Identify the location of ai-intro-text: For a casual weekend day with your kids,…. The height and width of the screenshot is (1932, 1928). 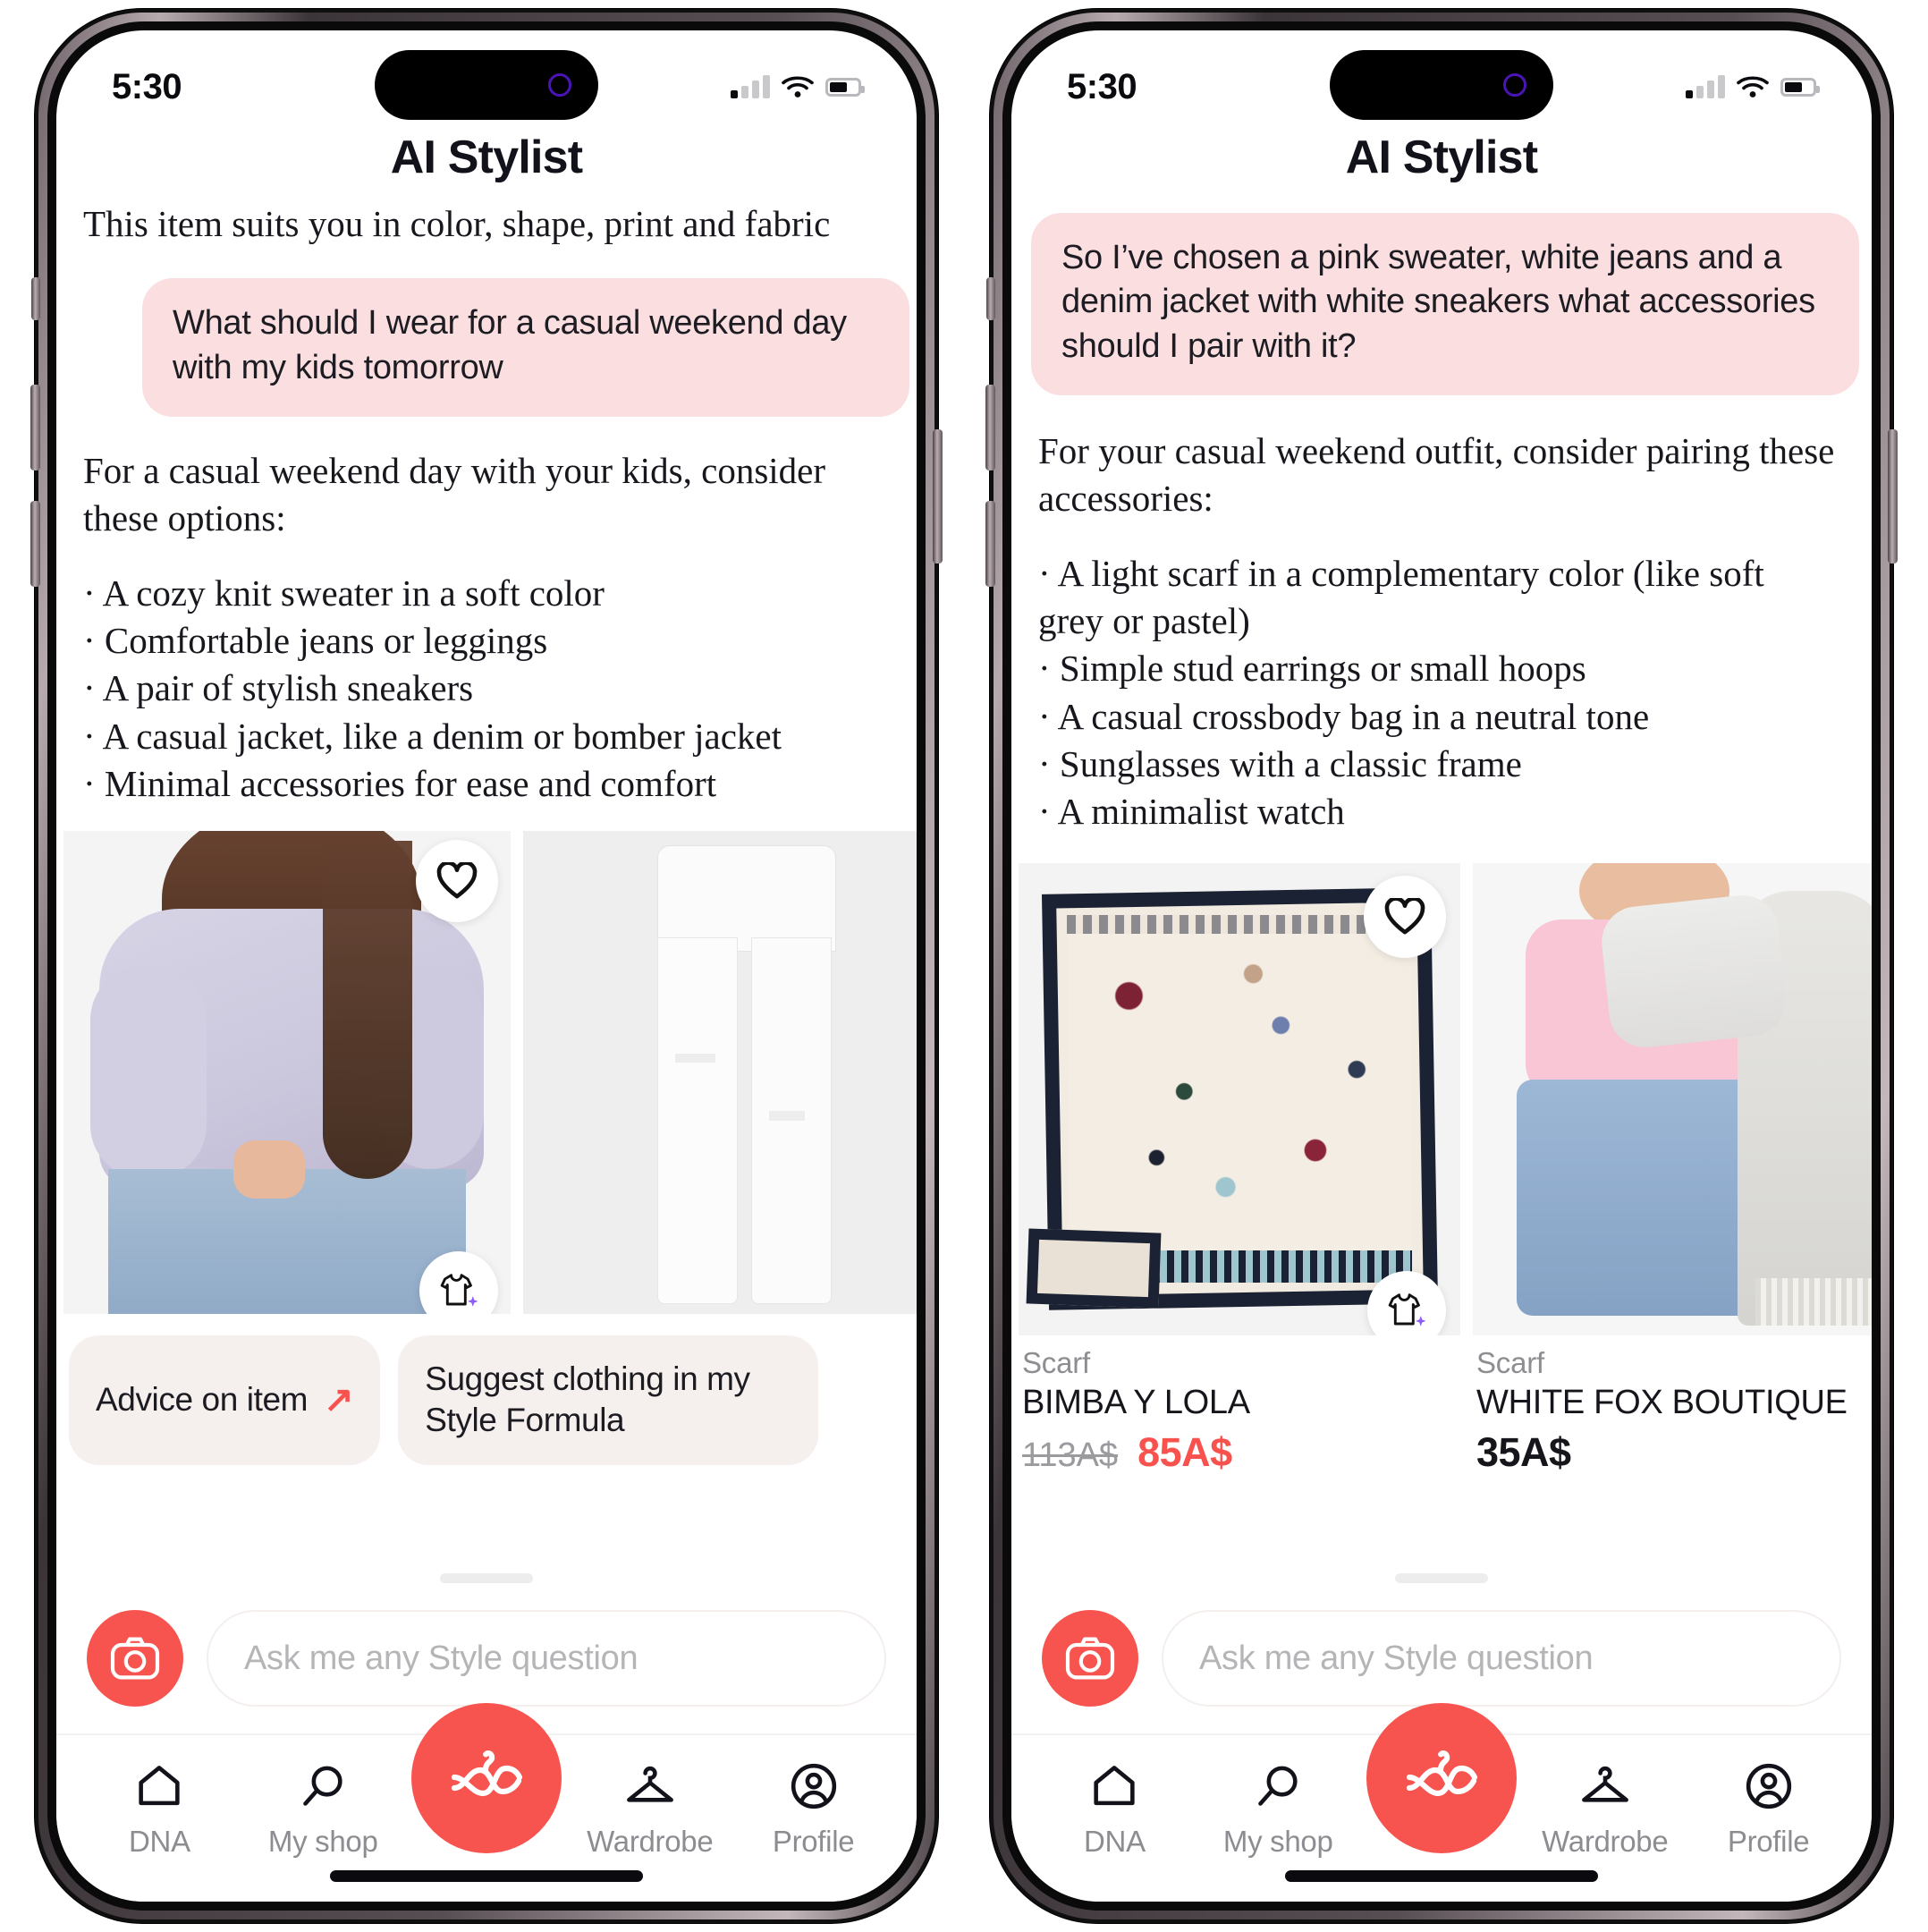
(455, 494).